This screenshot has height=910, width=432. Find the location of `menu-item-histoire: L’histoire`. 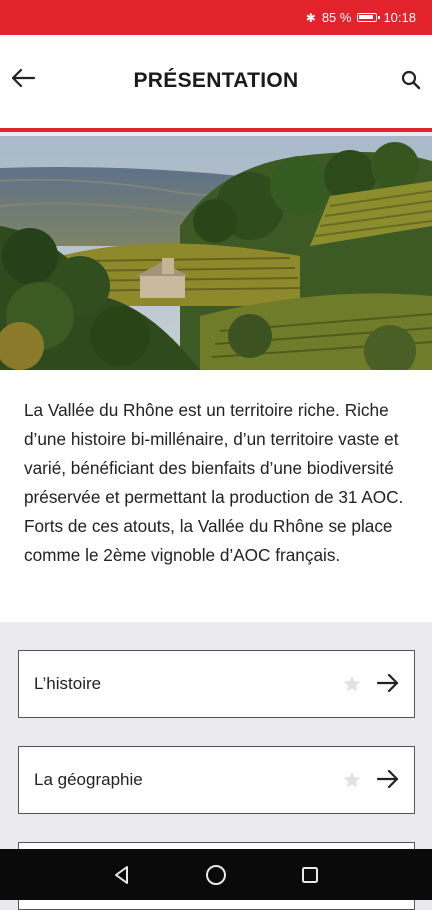

menu-item-histoire: L’histoire is located at coordinates (216, 684).